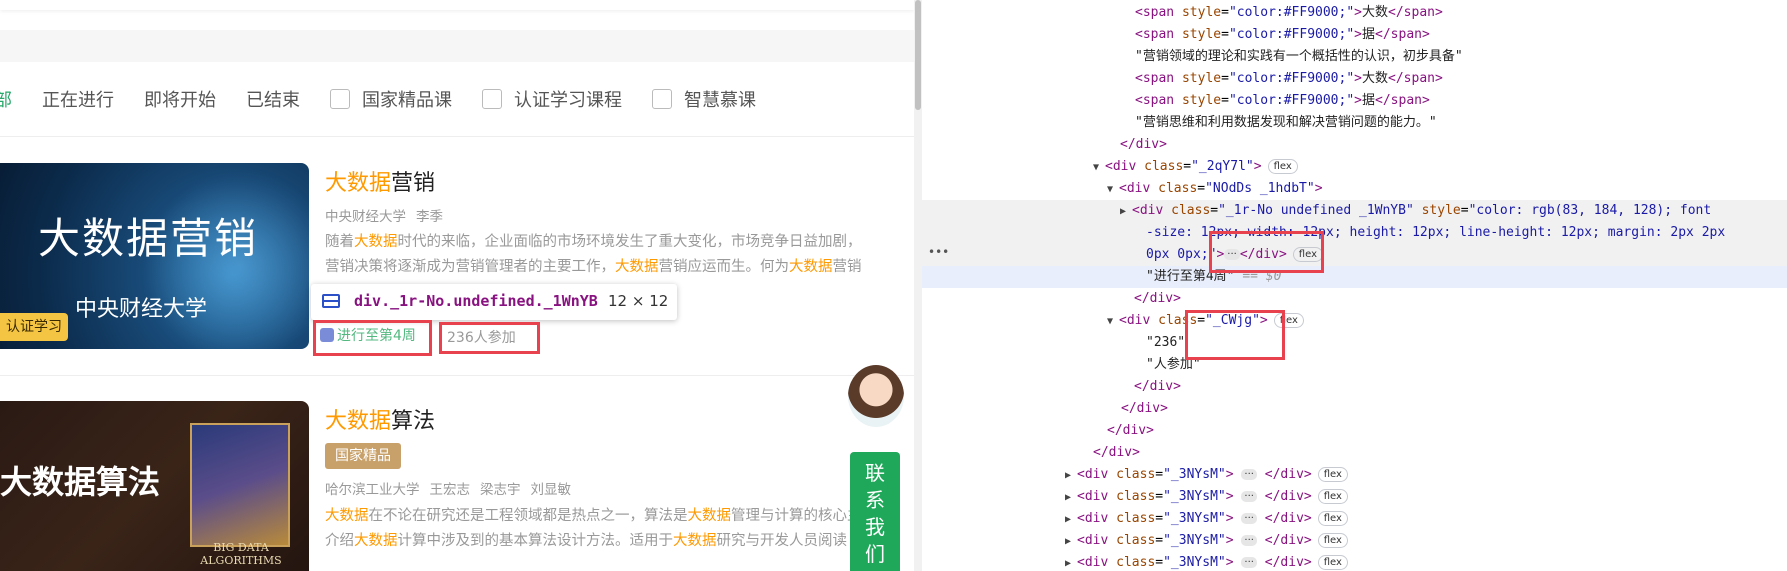 This screenshot has width=1787, height=571. What do you see at coordinates (1354, 123) in the screenshot?
I see `dom-tree-node: "营销思维和利用数据发现和解决营销问题的能力。"` at bounding box center [1354, 123].